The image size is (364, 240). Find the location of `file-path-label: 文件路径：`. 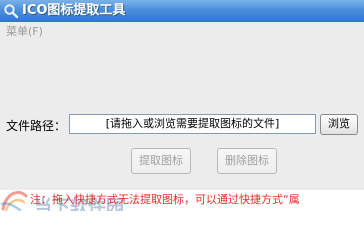

file-path-label: 文件路径： is located at coordinates (36, 126).